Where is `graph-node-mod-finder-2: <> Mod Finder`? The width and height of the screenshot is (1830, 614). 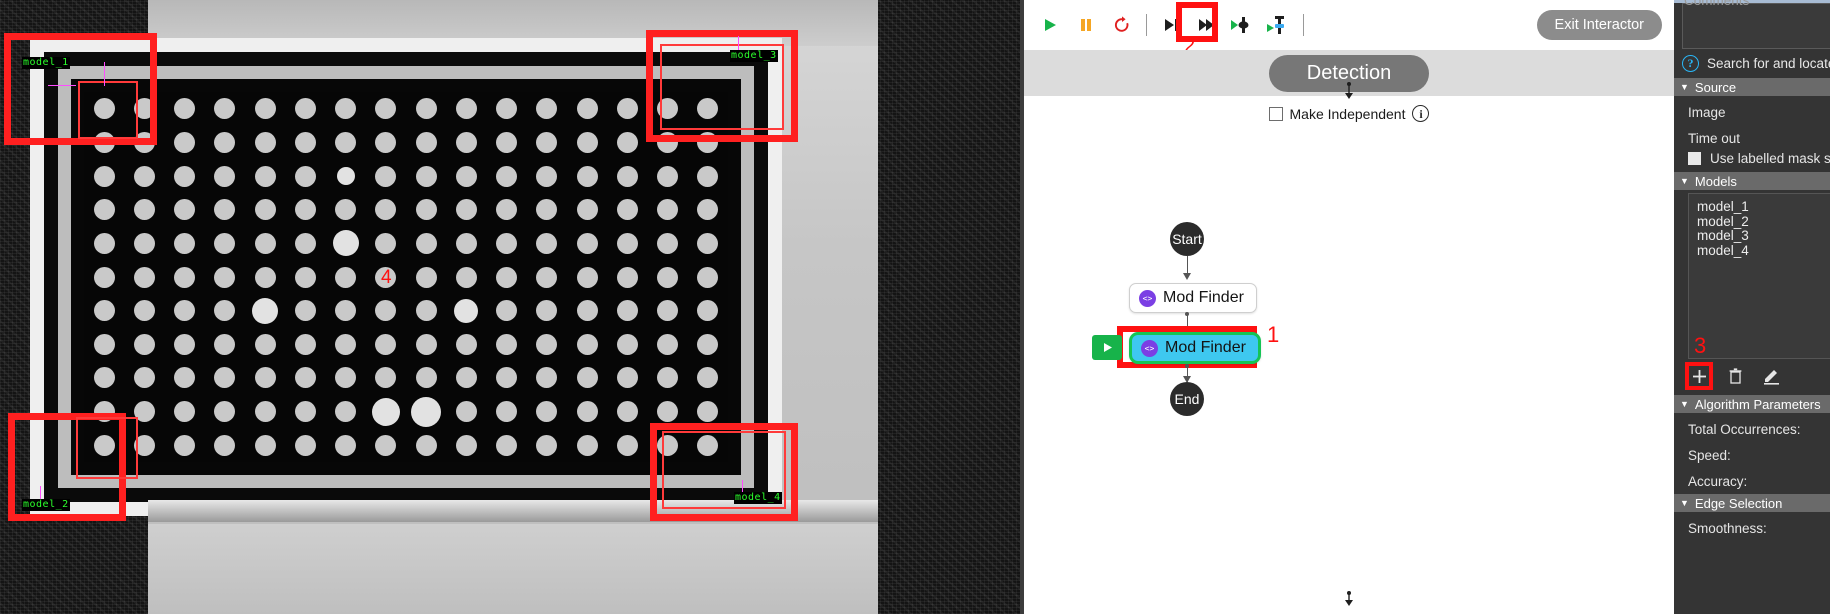 graph-node-mod-finder-2: <> Mod Finder is located at coordinates (1195, 348).